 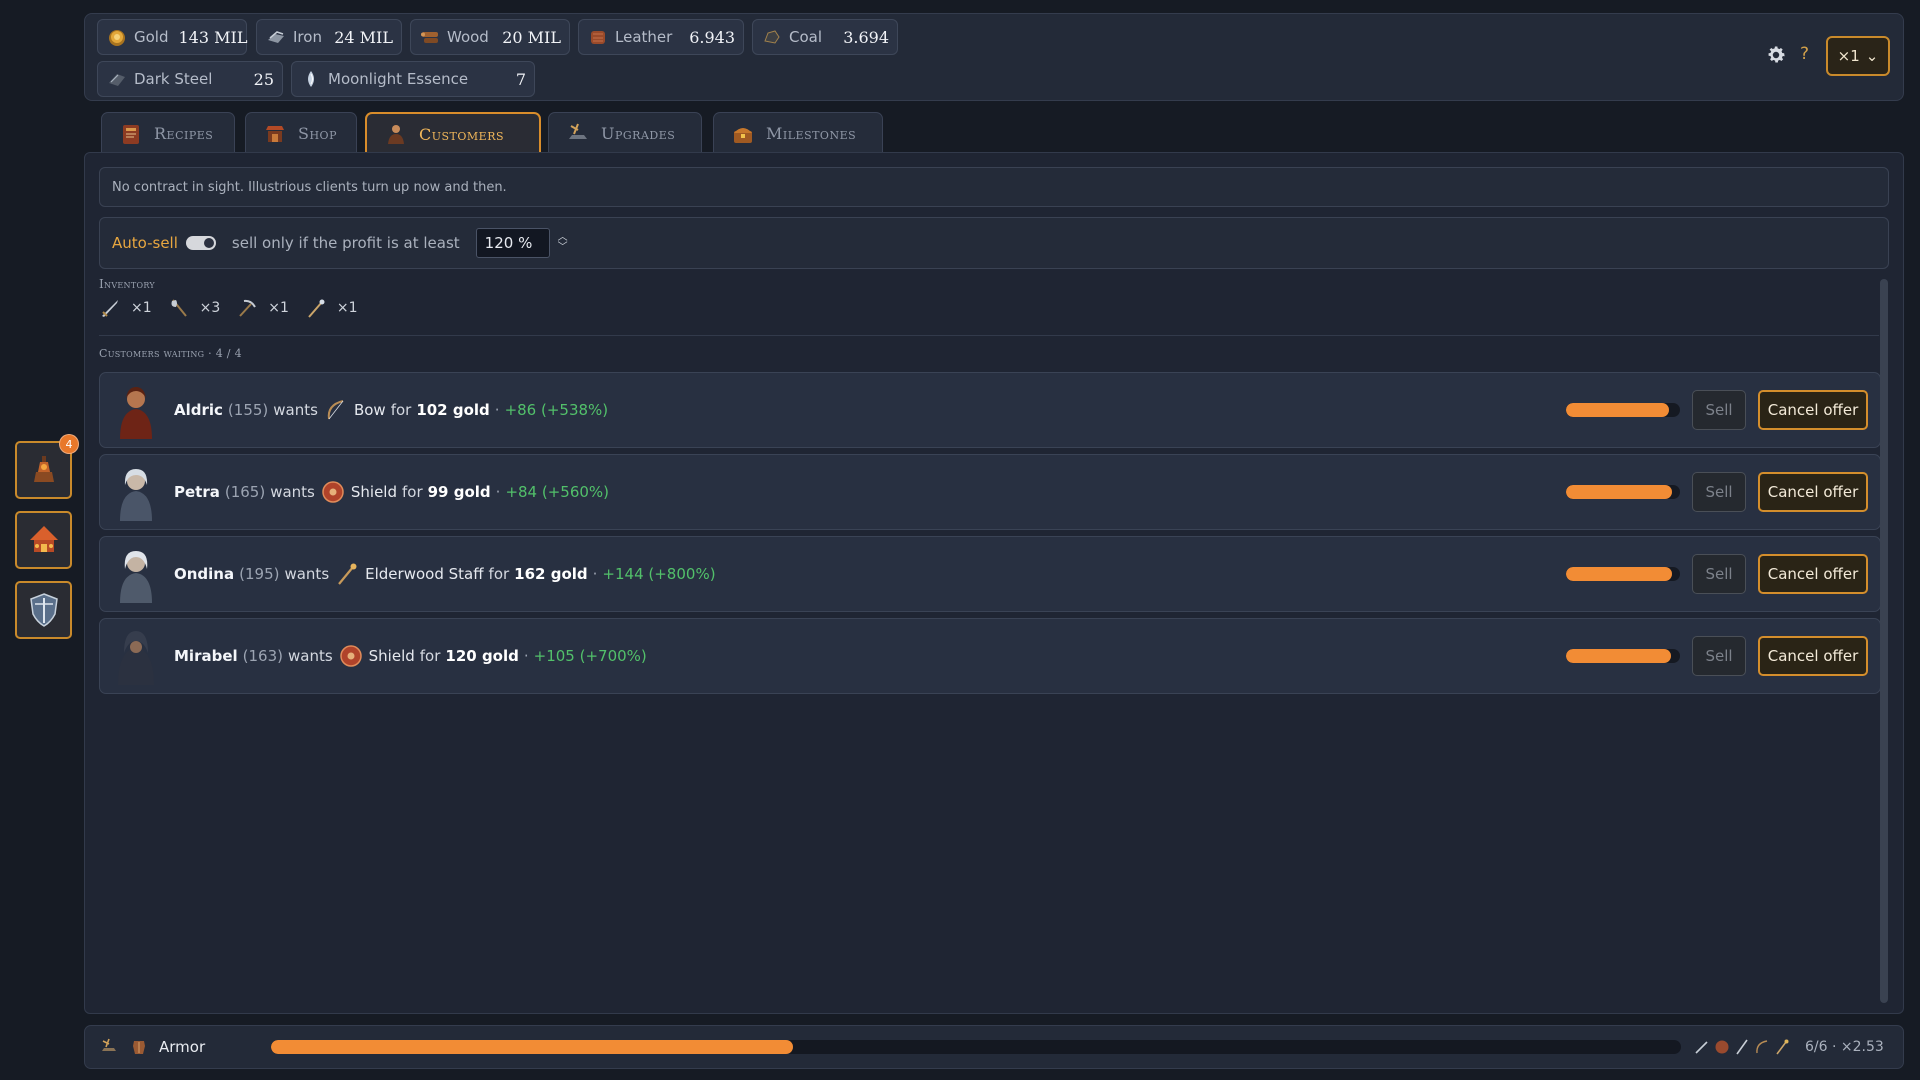 I want to click on shop-side-button, so click(x=43, y=540).